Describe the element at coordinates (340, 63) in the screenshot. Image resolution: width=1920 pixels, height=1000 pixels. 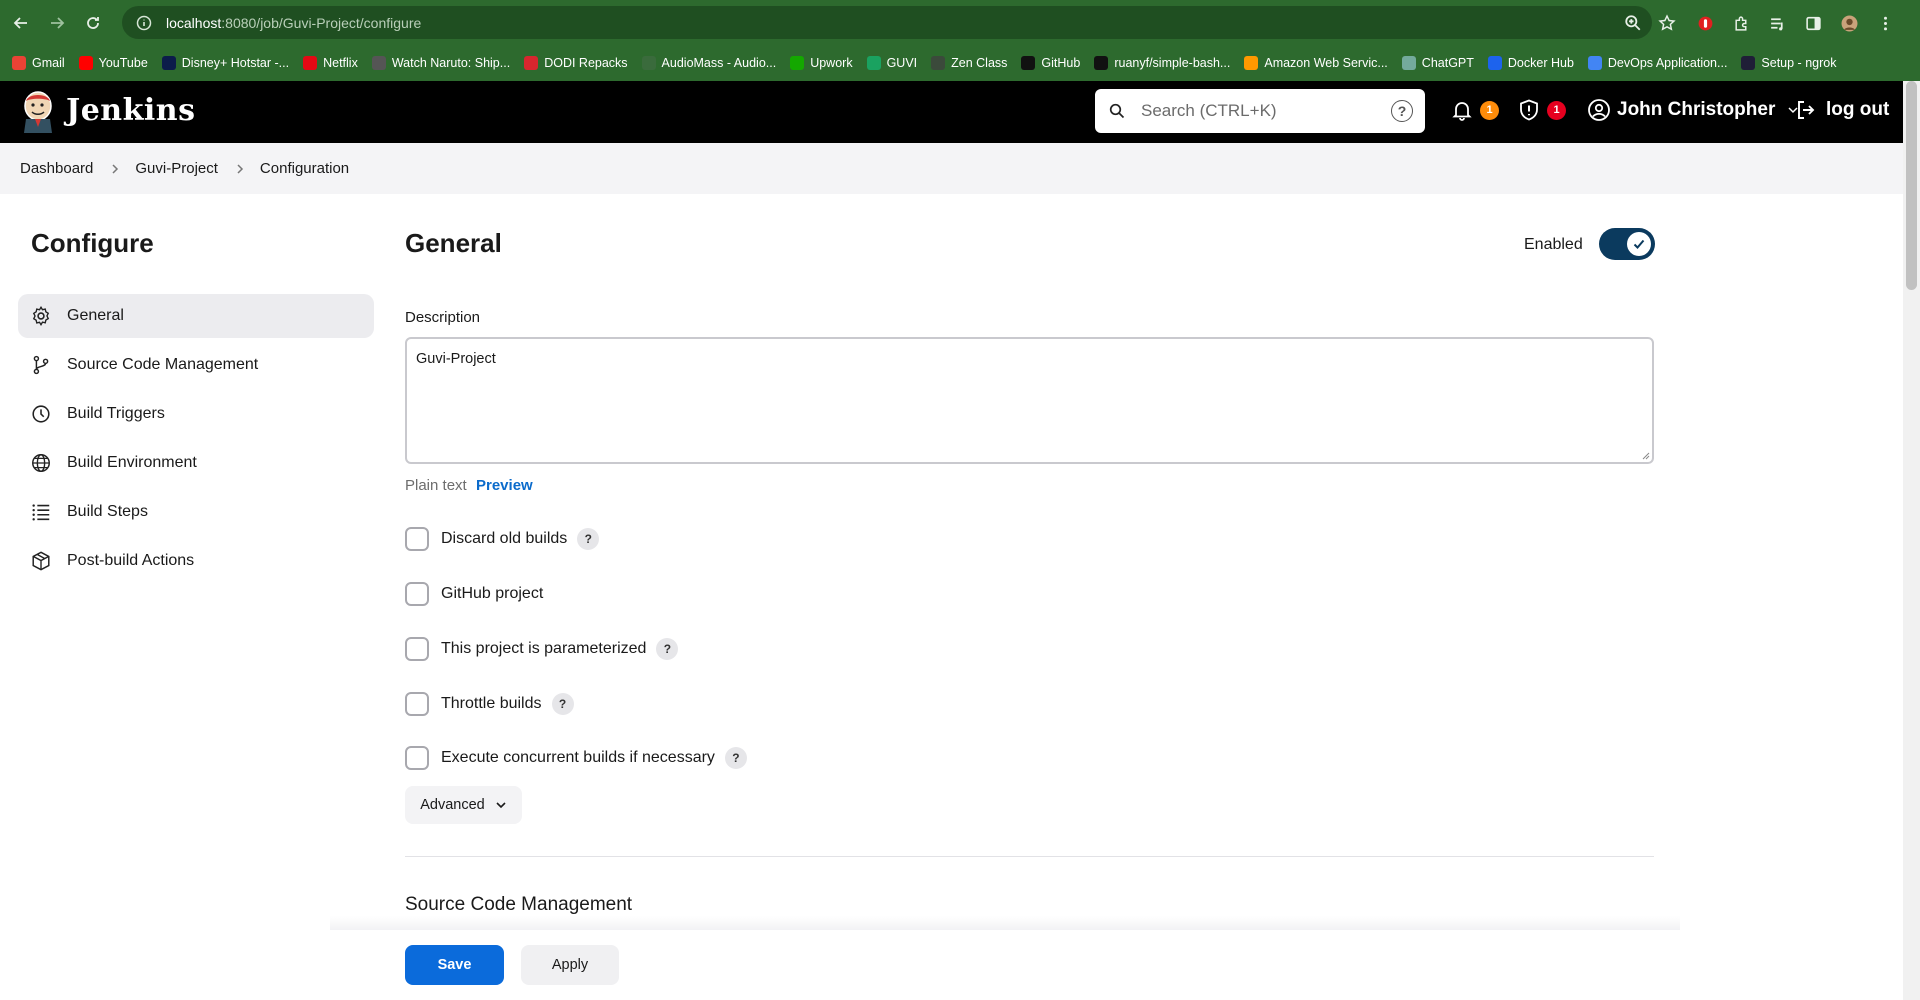
I see `bookmark-label: Netflix` at that location.